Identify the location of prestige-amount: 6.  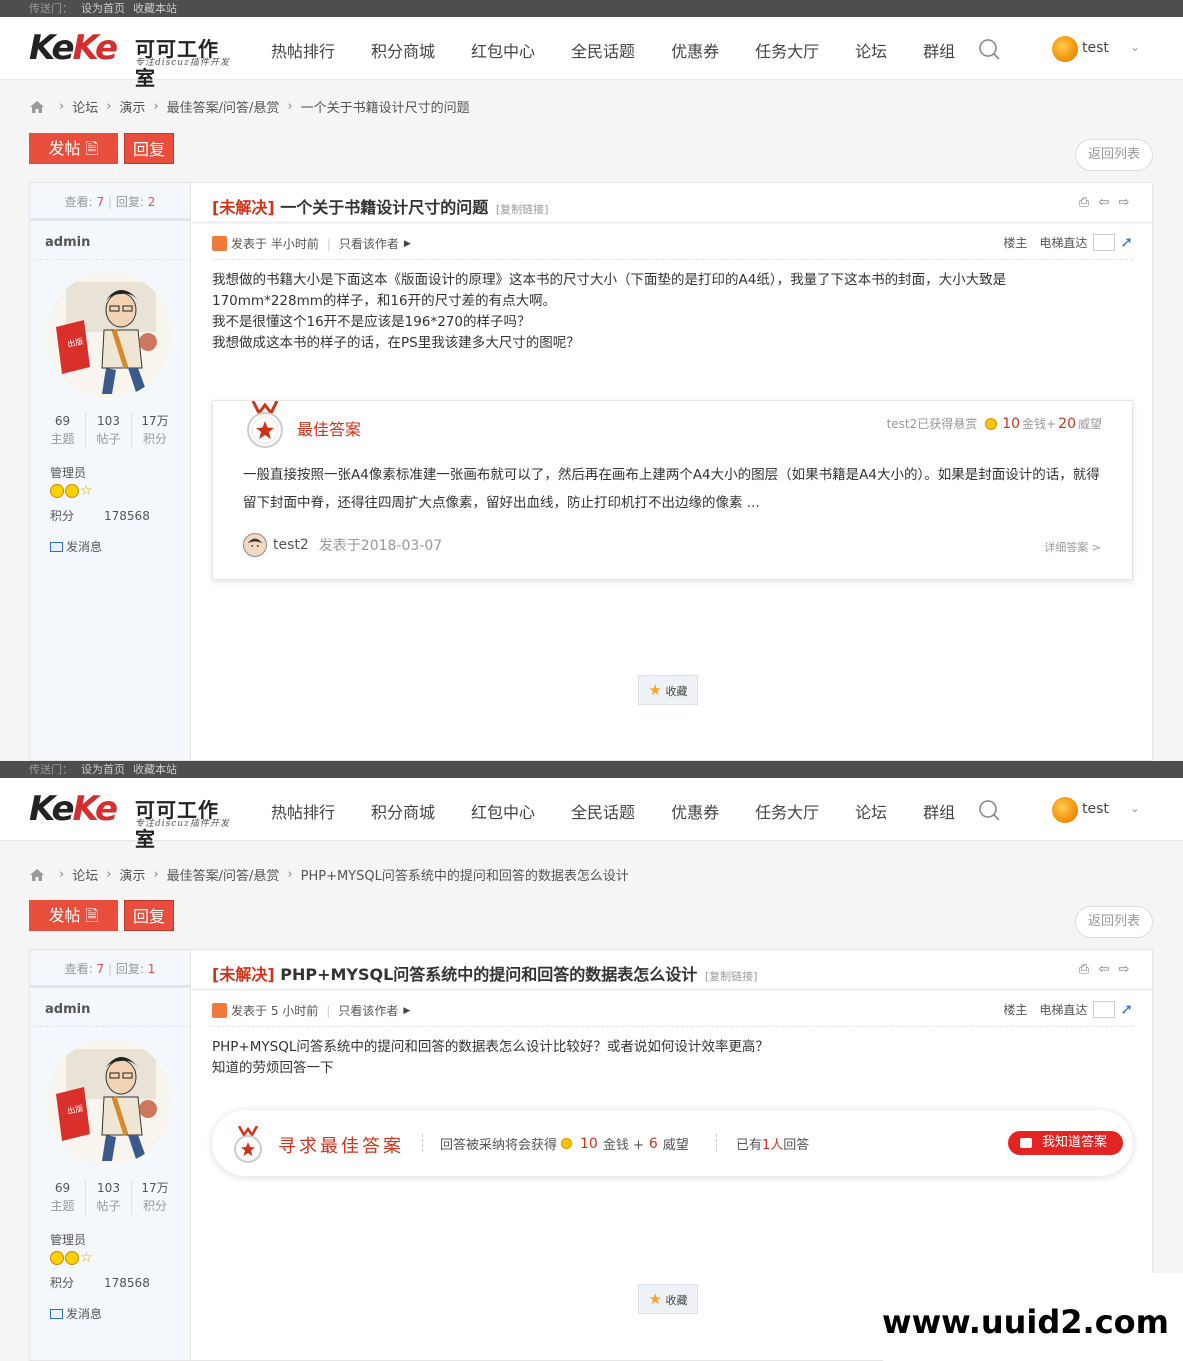
(653, 1143).